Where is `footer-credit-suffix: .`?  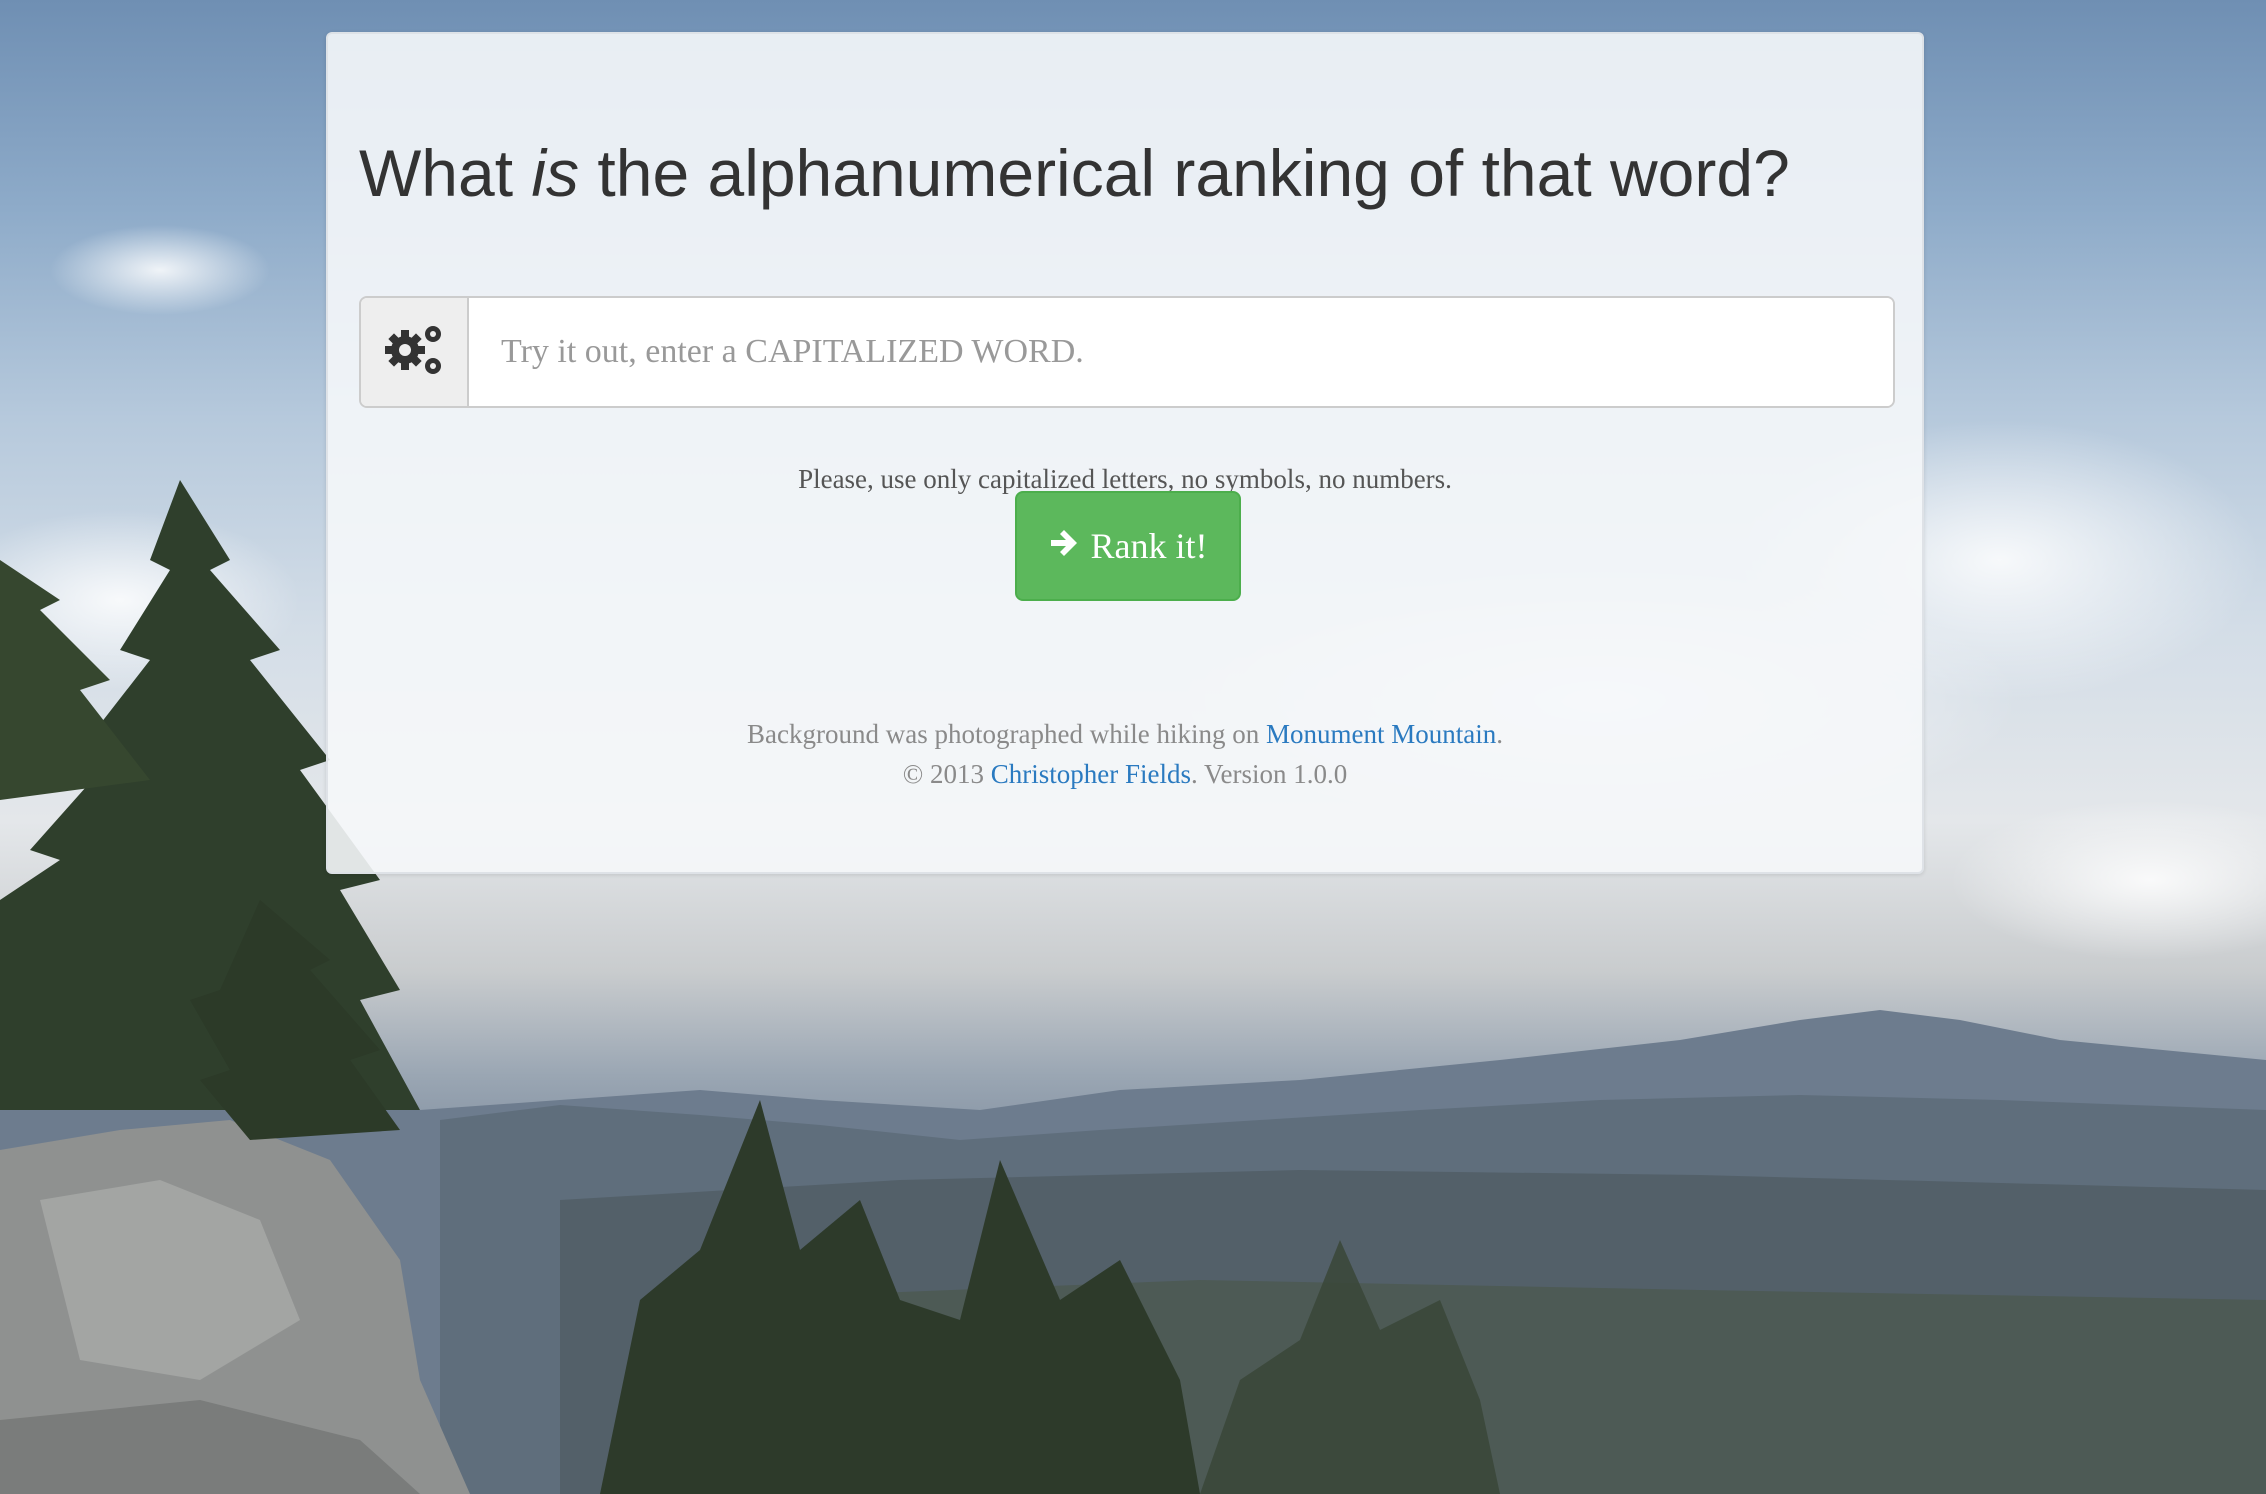 footer-credit-suffix: . is located at coordinates (1499, 734).